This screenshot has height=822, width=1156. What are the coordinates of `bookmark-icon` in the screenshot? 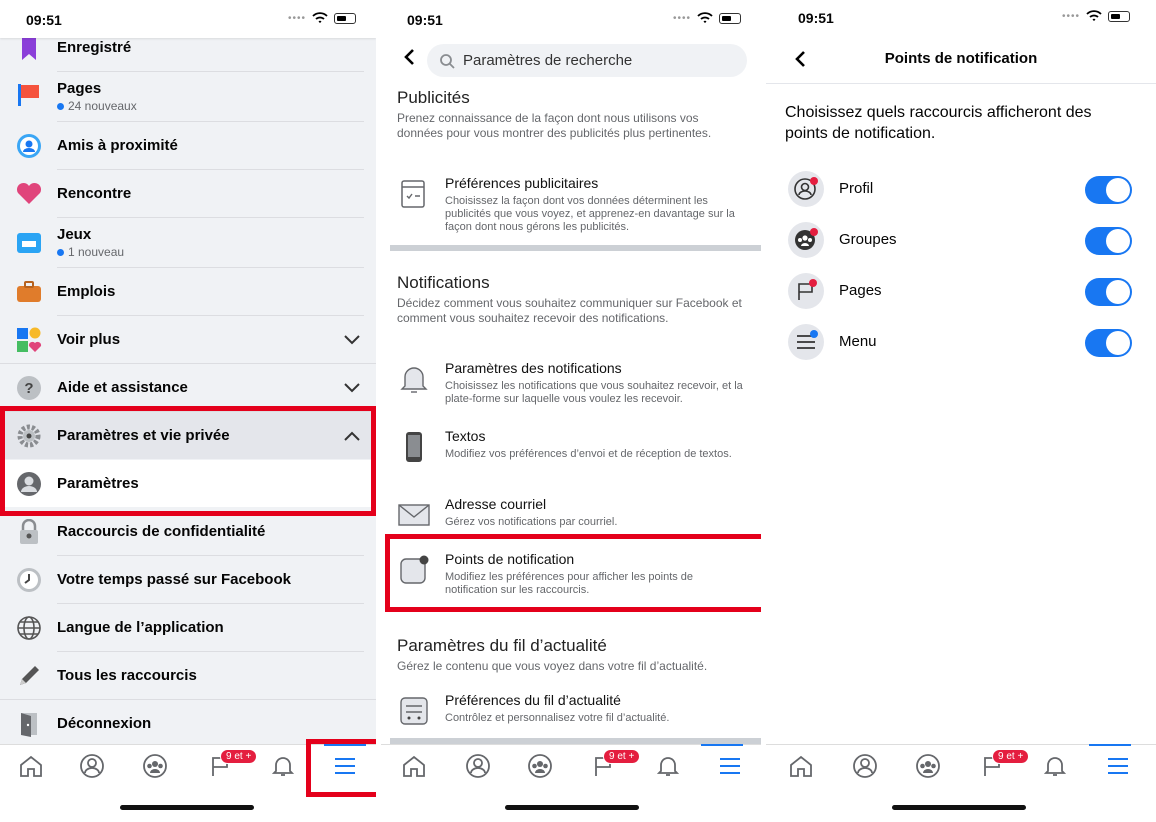 It's located at (29, 48).